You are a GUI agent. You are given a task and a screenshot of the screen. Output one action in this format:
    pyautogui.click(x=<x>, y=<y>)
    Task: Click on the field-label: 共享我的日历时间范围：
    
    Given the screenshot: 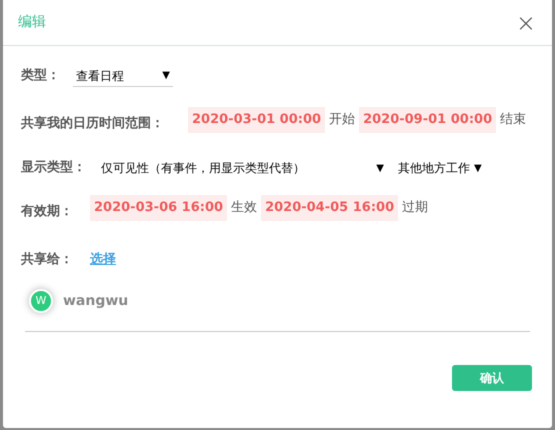 What is the action you would take?
    pyautogui.click(x=93, y=124)
    